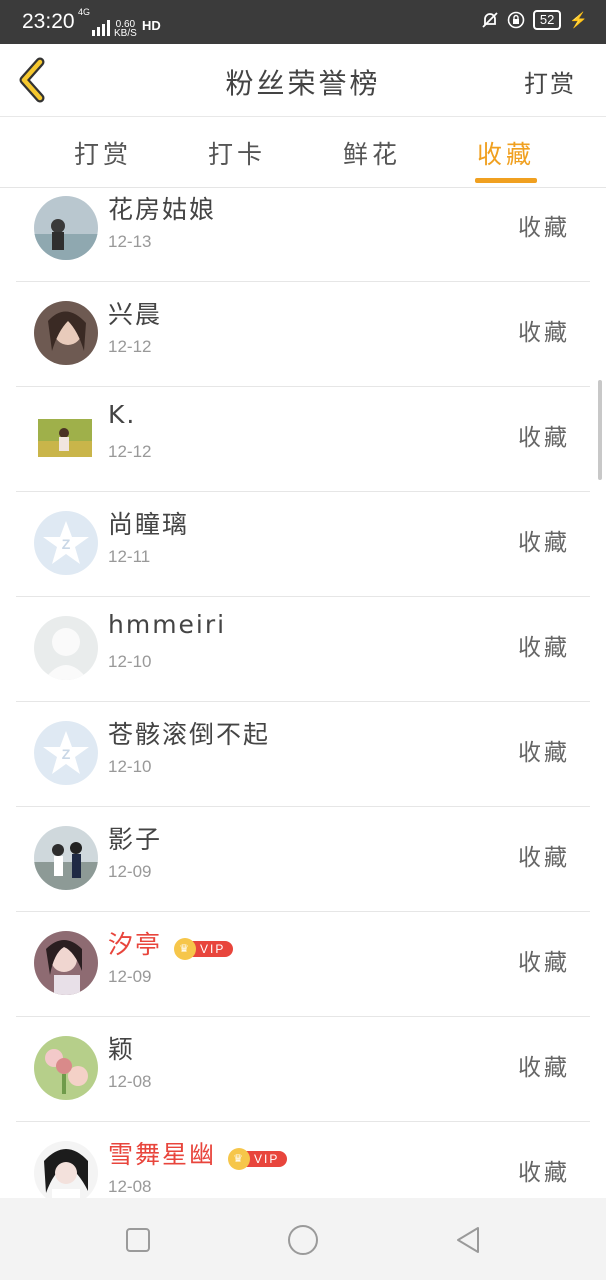 The width and height of the screenshot is (606, 1280). Describe the element at coordinates (237, 153) in the screenshot. I see `tab-checkin: 打卡` at that location.